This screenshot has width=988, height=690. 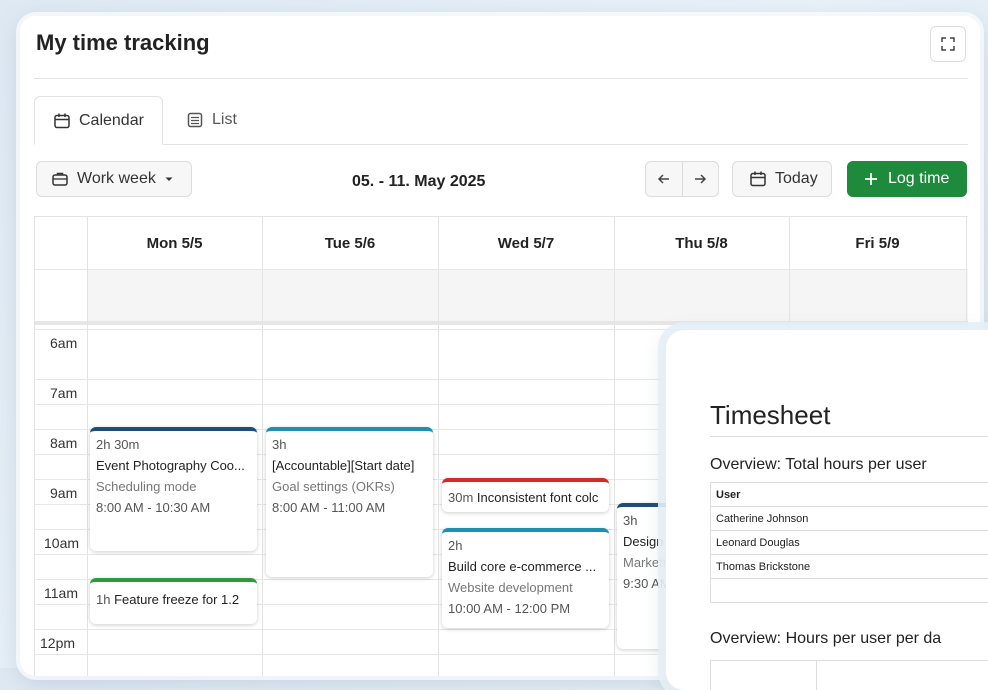 I want to click on entry-project: Website development, so click(x=510, y=587).